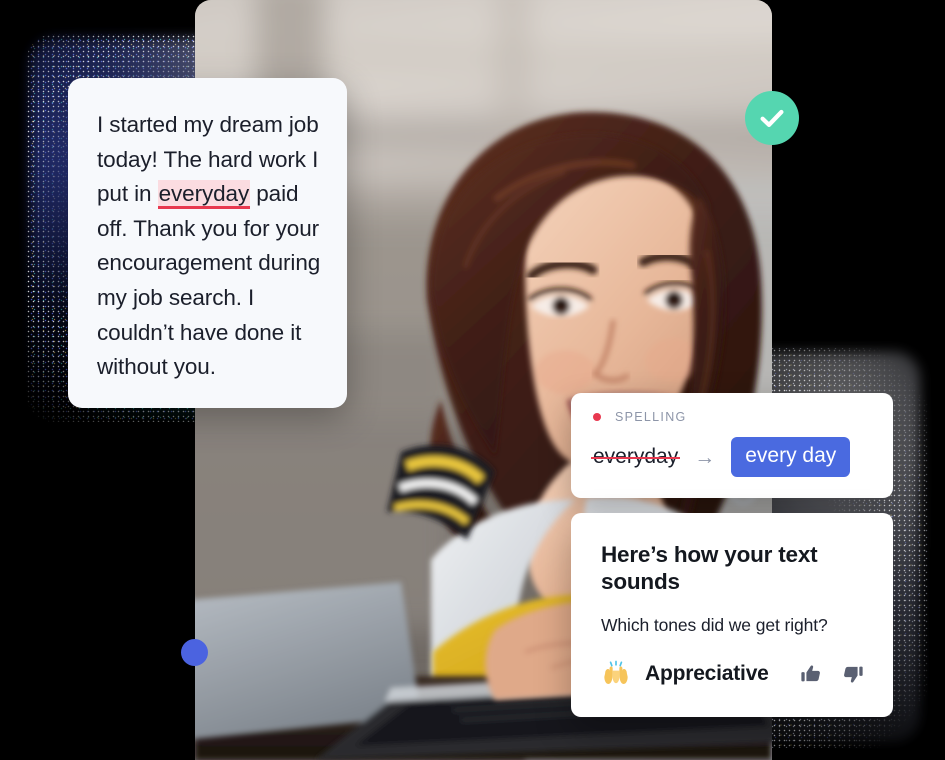  What do you see at coordinates (651, 417) in the screenshot?
I see `spelling-category-label: SPELLING` at bounding box center [651, 417].